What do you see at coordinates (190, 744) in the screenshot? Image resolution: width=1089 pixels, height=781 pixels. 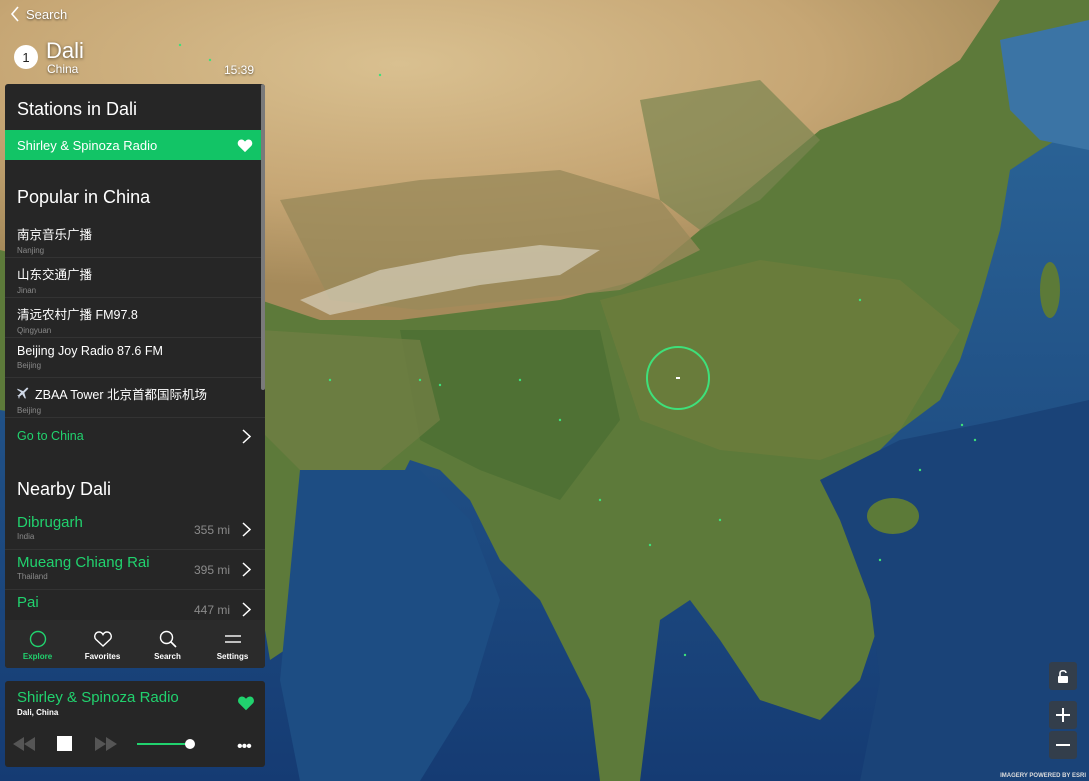 I see `volume-slider-knob` at bounding box center [190, 744].